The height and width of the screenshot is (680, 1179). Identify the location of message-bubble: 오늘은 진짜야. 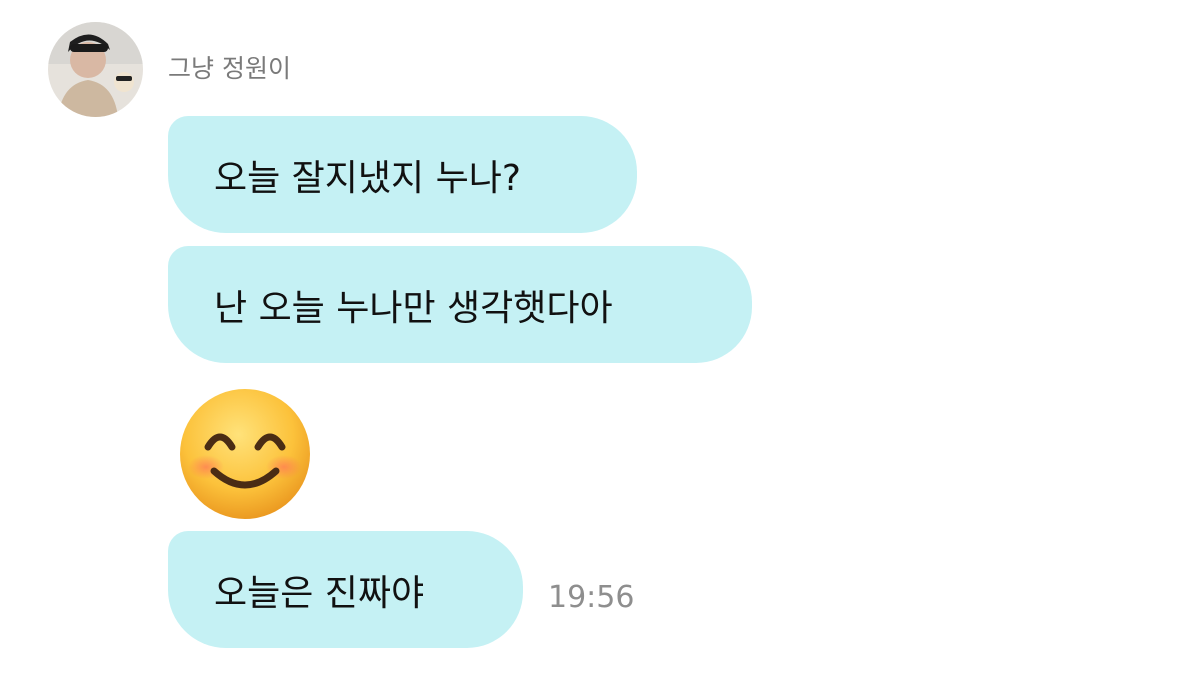
(345, 589).